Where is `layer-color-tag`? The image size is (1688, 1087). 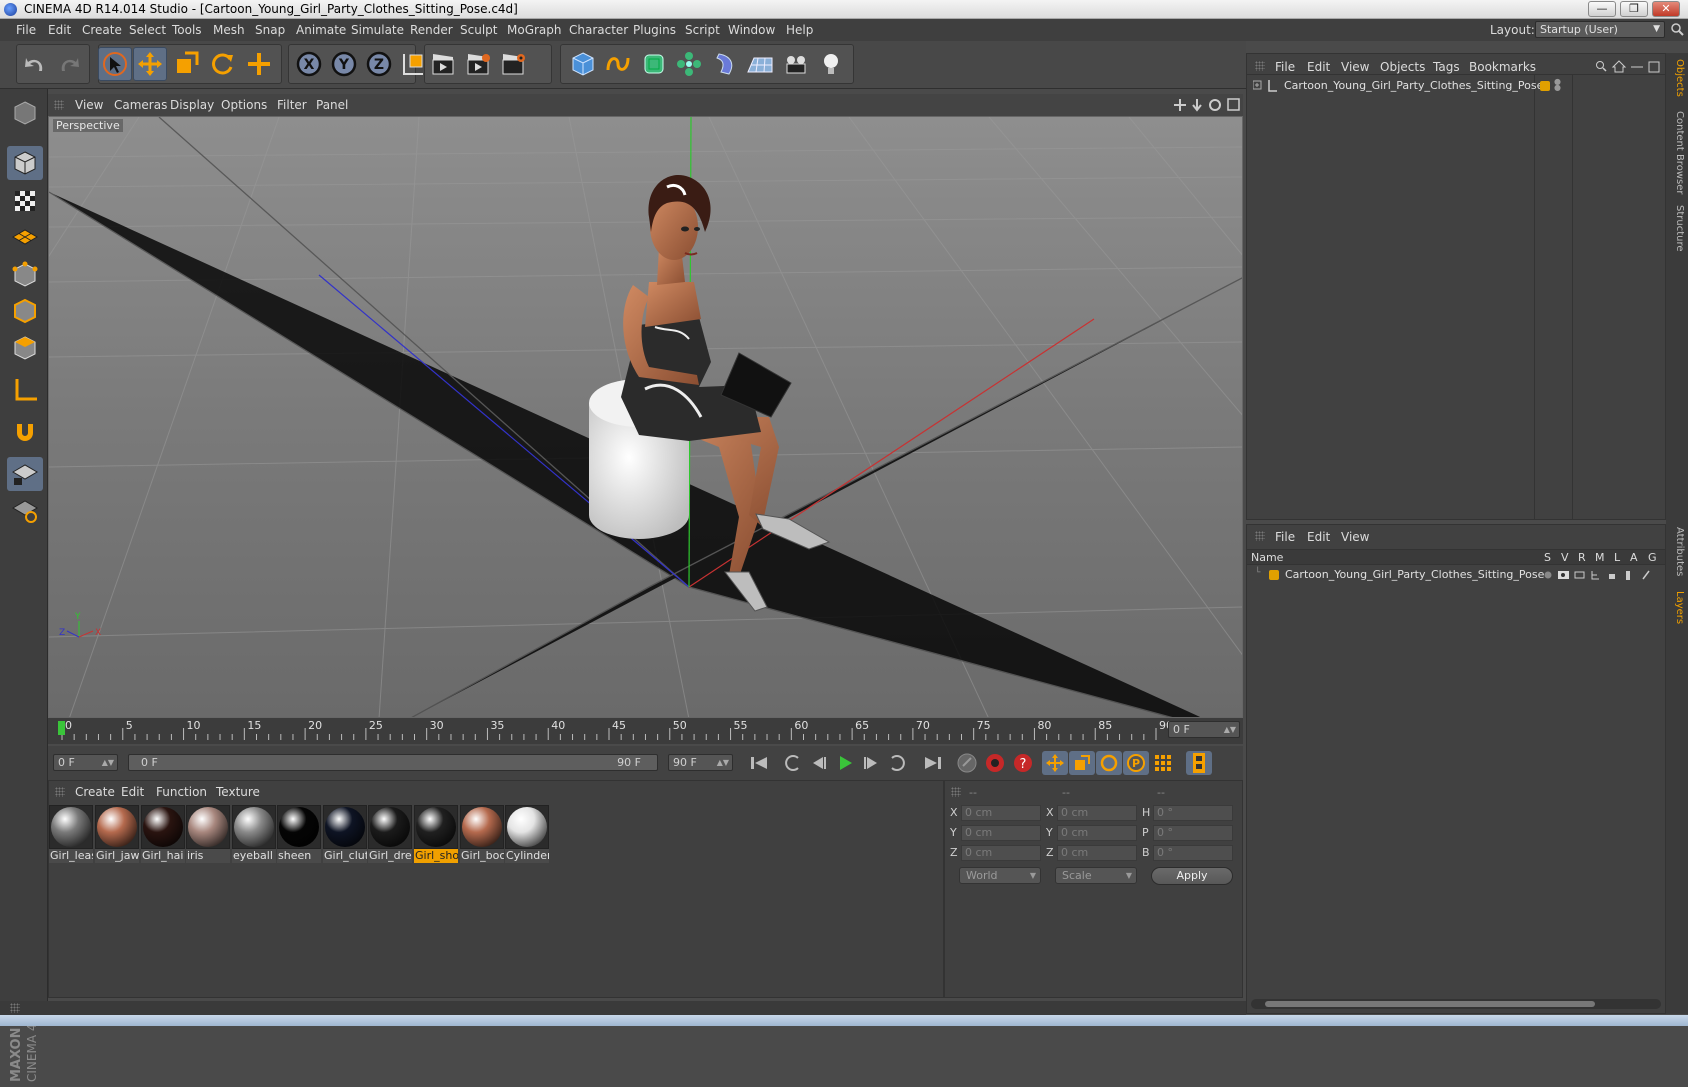 layer-color-tag is located at coordinates (1545, 86).